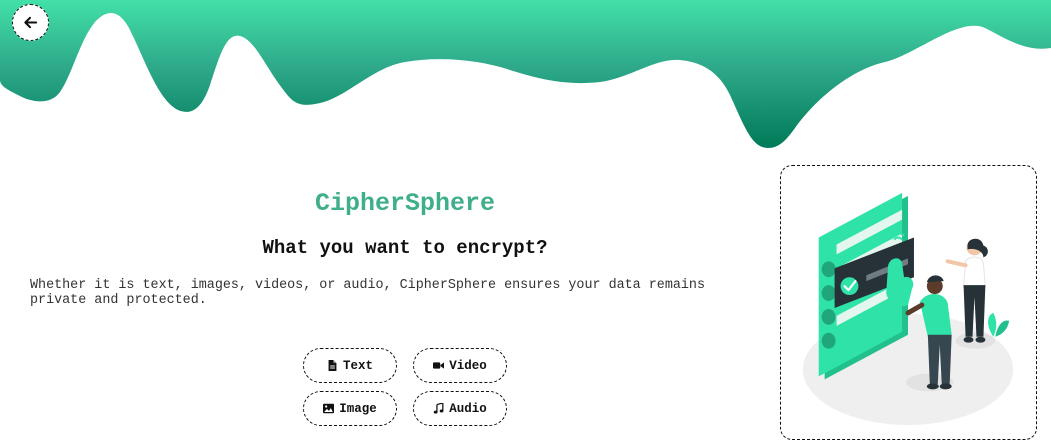  What do you see at coordinates (332, 365) in the screenshot?
I see `file-icon` at bounding box center [332, 365].